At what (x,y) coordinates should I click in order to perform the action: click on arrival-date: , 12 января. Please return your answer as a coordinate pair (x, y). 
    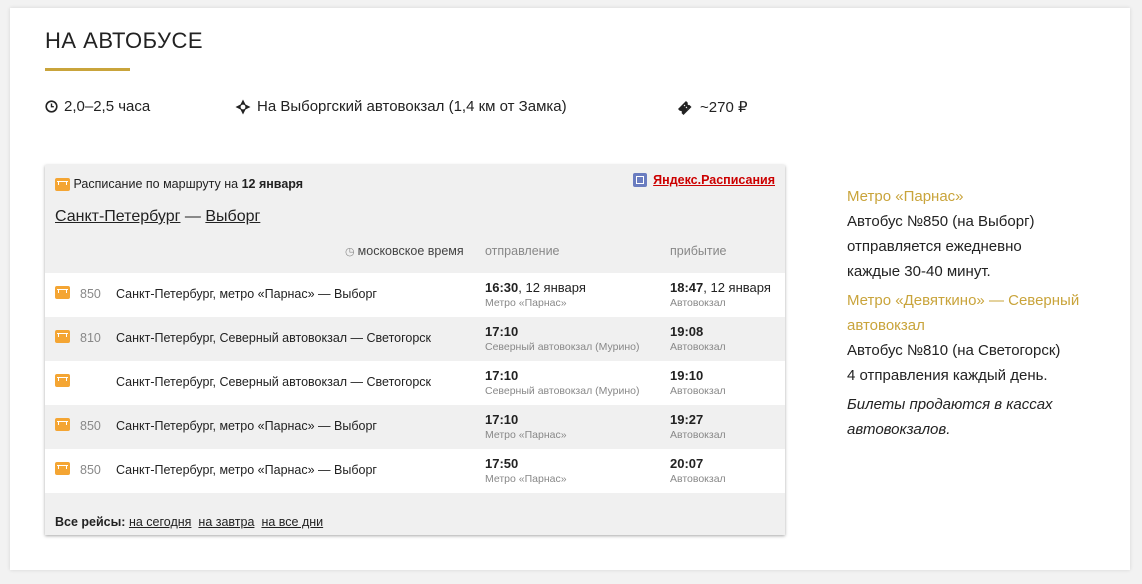
    Looking at the image, I should click on (737, 287).